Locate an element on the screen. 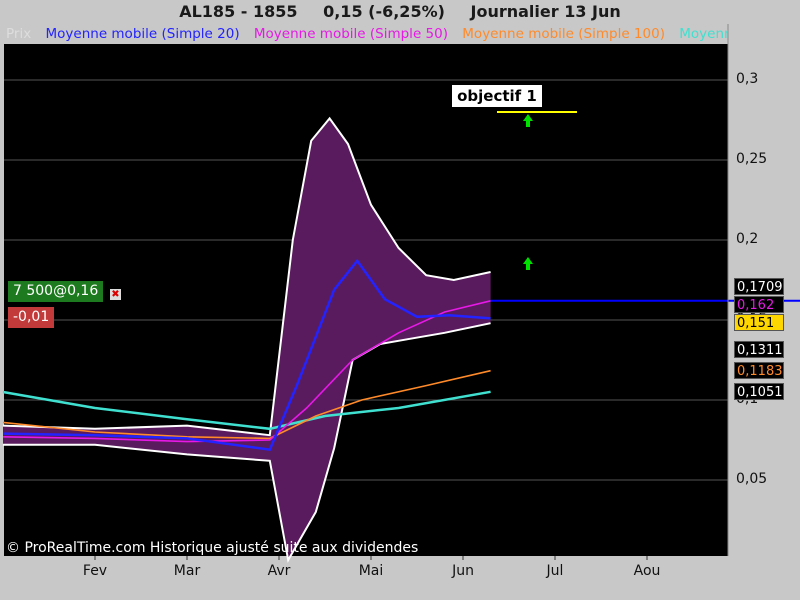 The height and width of the screenshot is (600, 800). y-tick-label: 0,25 is located at coordinates (752, 159).